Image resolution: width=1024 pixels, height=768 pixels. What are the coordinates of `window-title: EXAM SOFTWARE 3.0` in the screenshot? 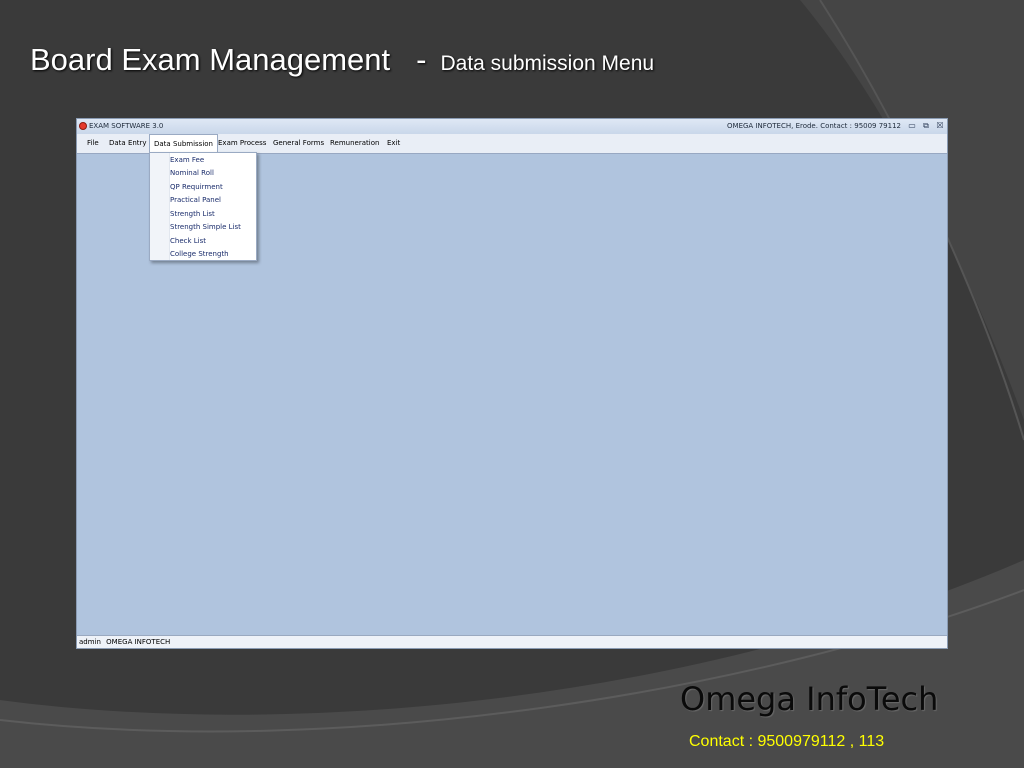 It's located at (126, 126).